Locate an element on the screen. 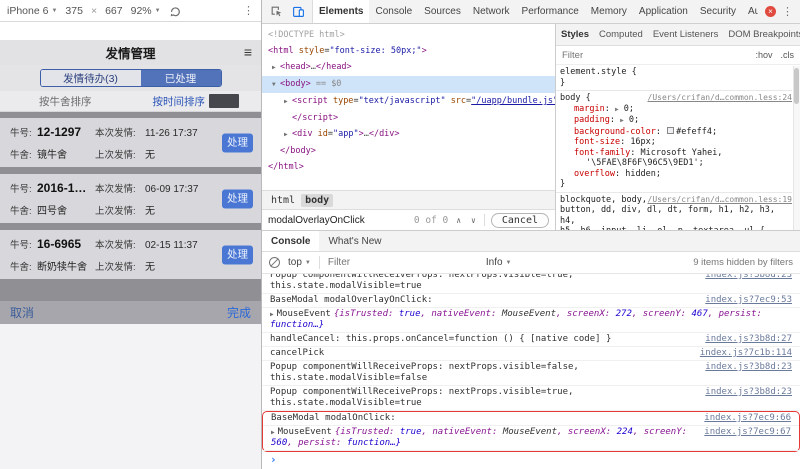 The width and height of the screenshot is (800, 469). device-height-field: 667 is located at coordinates (114, 11).